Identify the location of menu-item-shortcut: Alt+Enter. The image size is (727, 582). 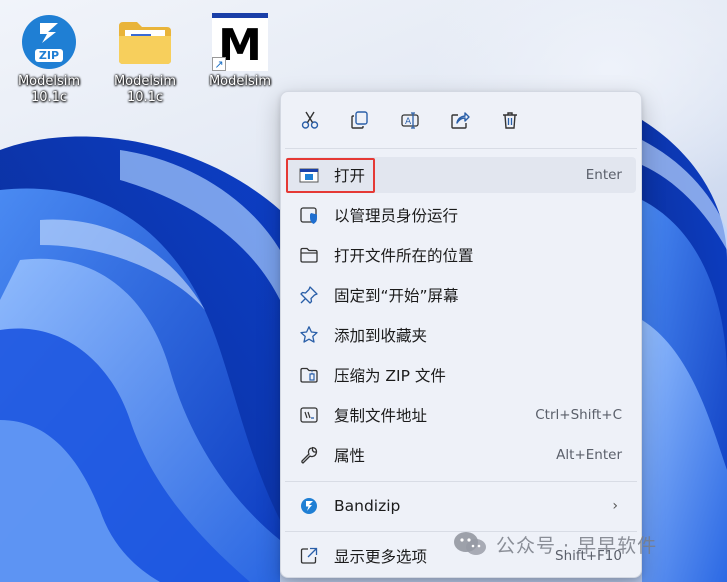
(589, 455).